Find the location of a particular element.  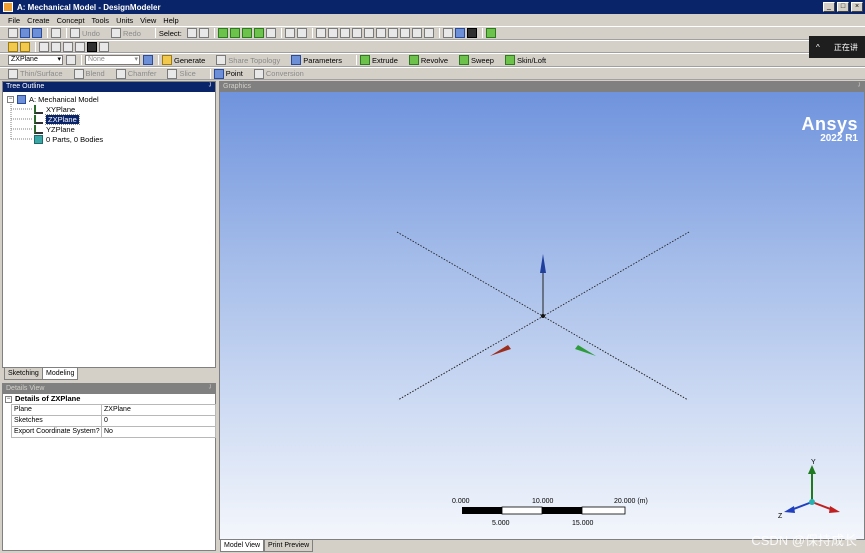

save-icon is located at coordinates (25, 33).